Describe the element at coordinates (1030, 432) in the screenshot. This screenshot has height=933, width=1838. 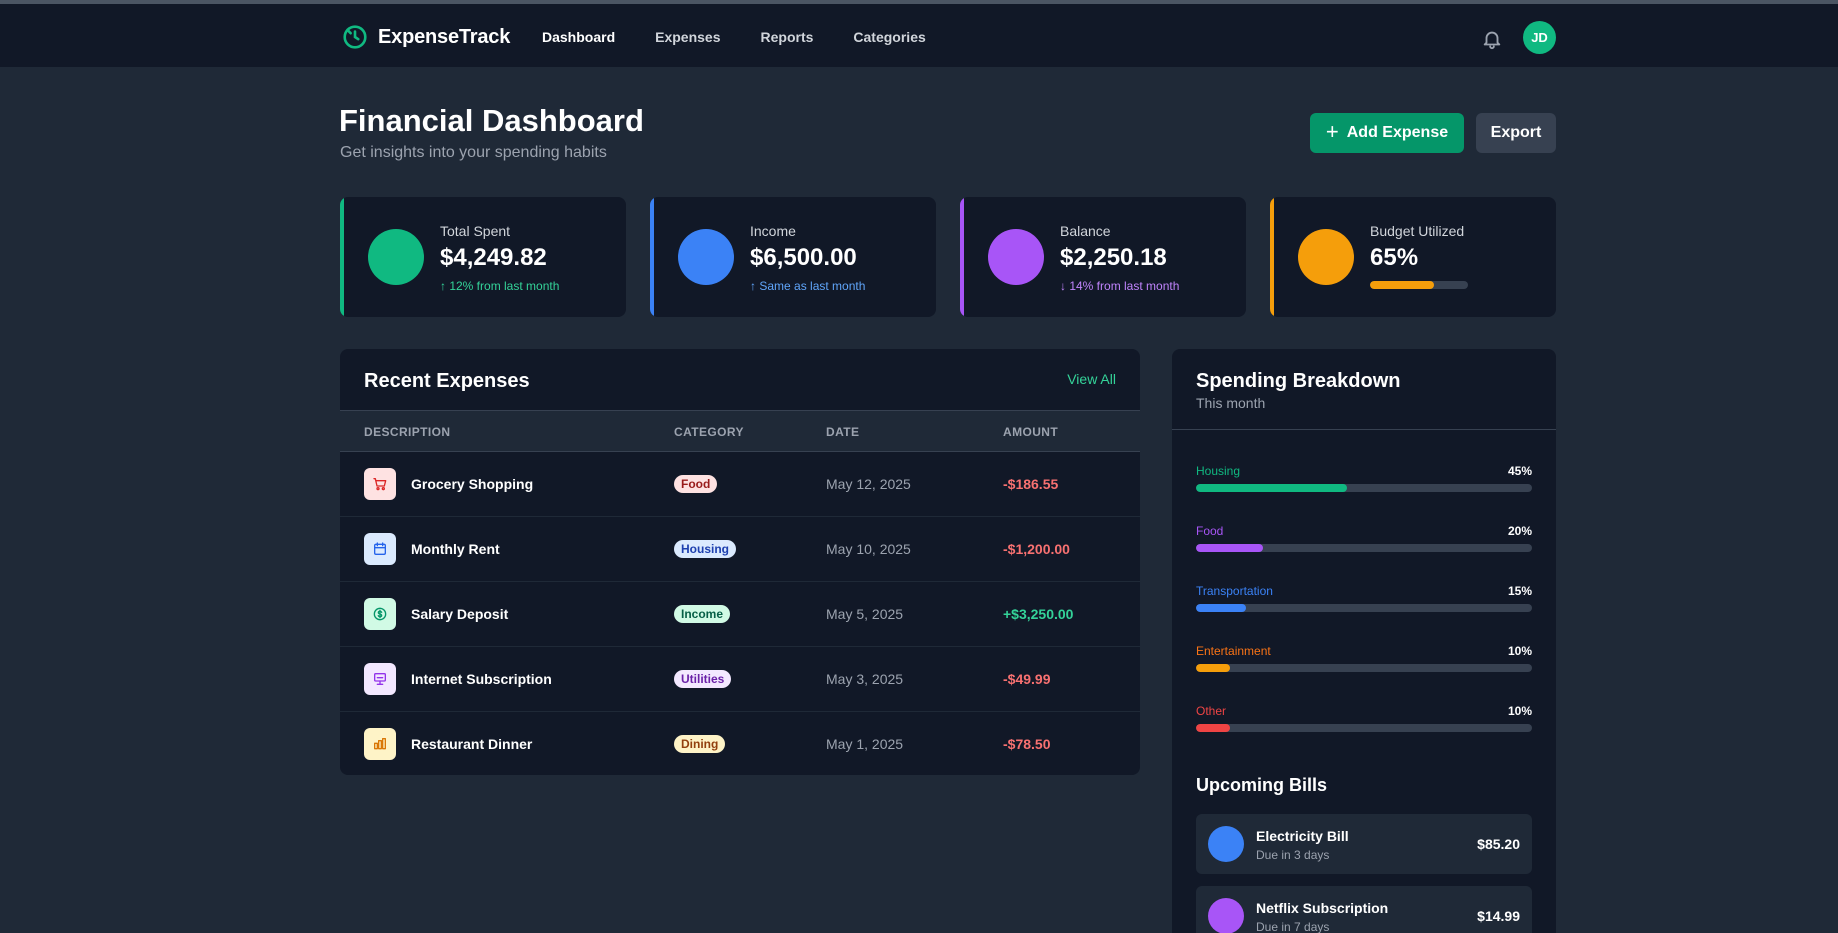
I see `column-header-amount: AMOUNT` at that location.